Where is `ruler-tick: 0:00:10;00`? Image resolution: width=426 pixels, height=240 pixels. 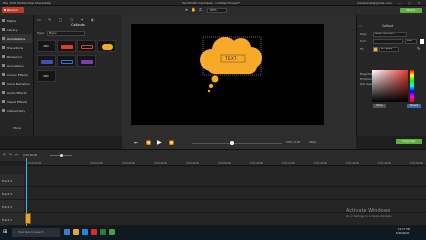
ruler-tick: 0:00:10;00 is located at coordinates (97, 163).